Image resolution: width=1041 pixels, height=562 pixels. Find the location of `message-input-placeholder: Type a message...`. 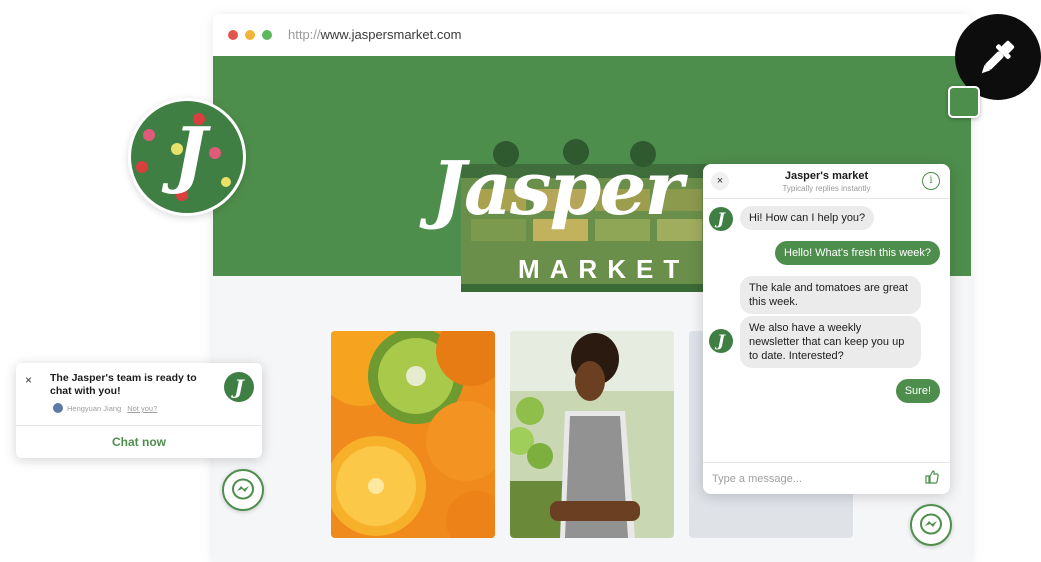

message-input-placeholder: Type a message... is located at coordinates (757, 479).